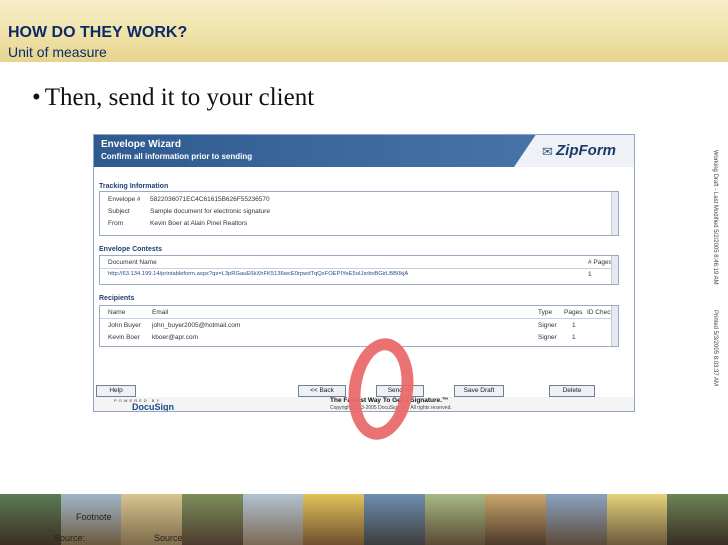 The image size is (728, 545). I want to click on recipients-section-label: Recipients, so click(117, 298).